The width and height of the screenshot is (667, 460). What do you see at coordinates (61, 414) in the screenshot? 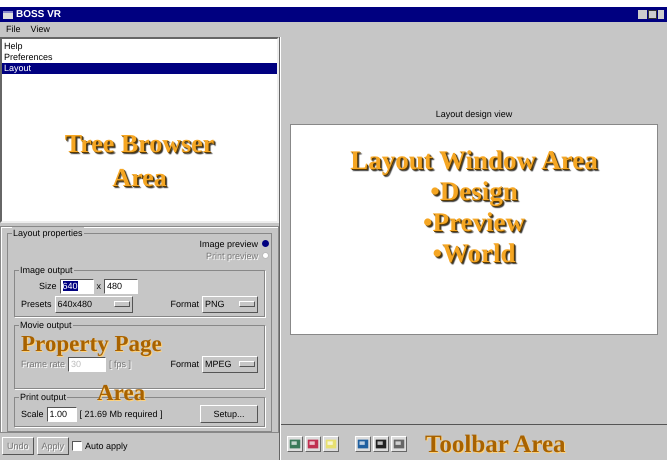
I see `scale-field: 1.00` at bounding box center [61, 414].